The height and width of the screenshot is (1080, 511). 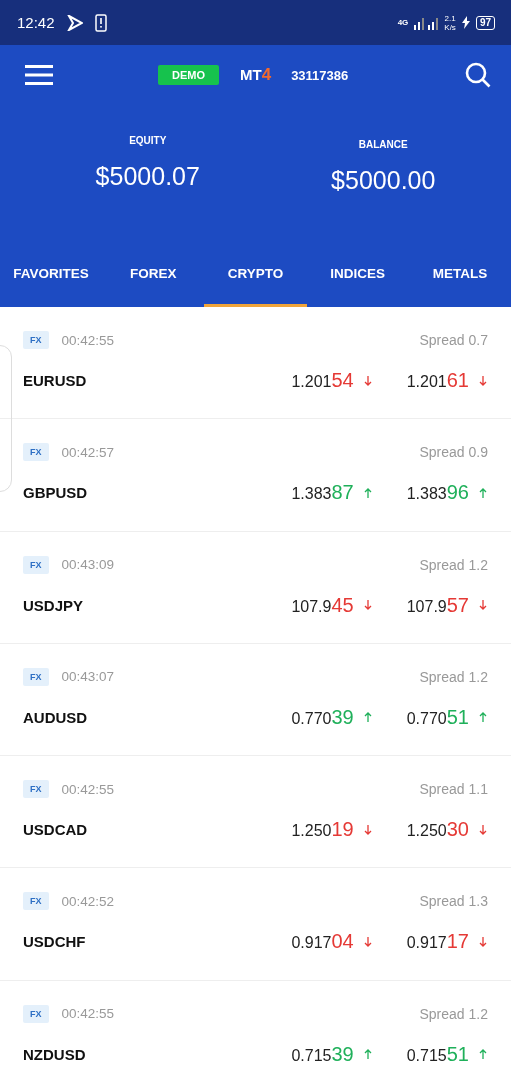 What do you see at coordinates (103, 717) in the screenshot?
I see `symbol: AUDUSD` at bounding box center [103, 717].